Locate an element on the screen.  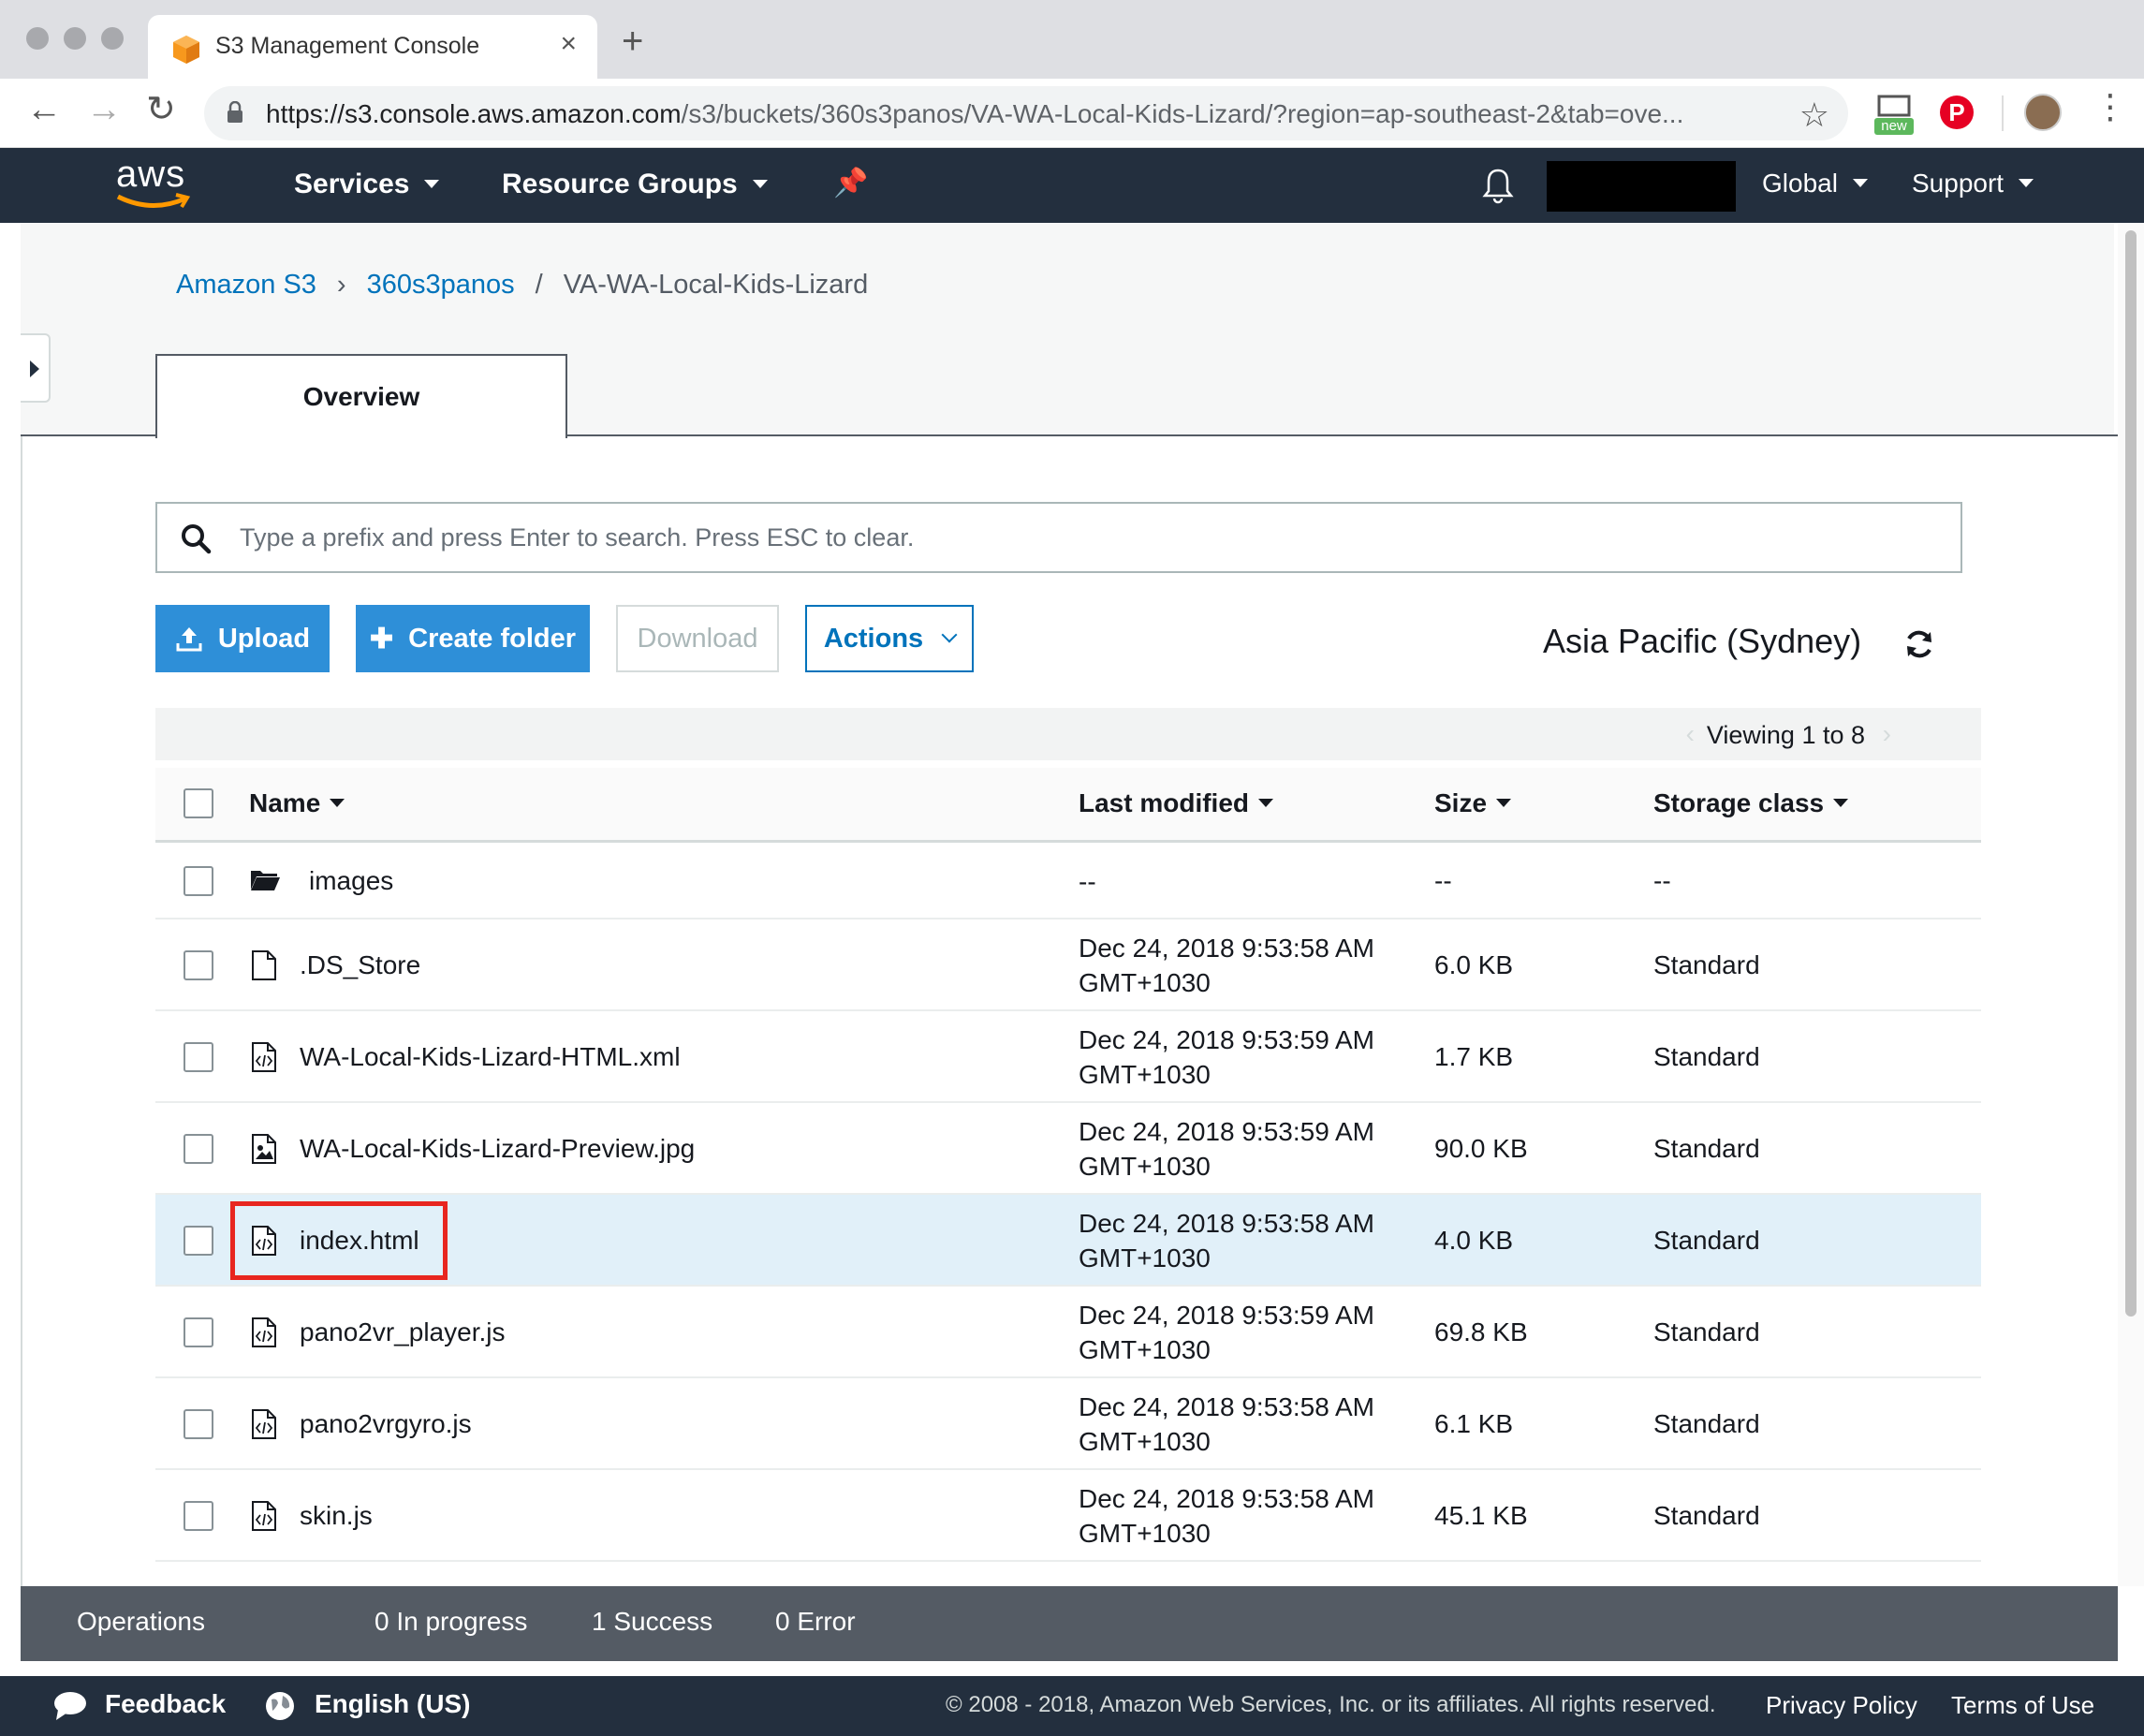
services-menu: Services is located at coordinates (367, 185).